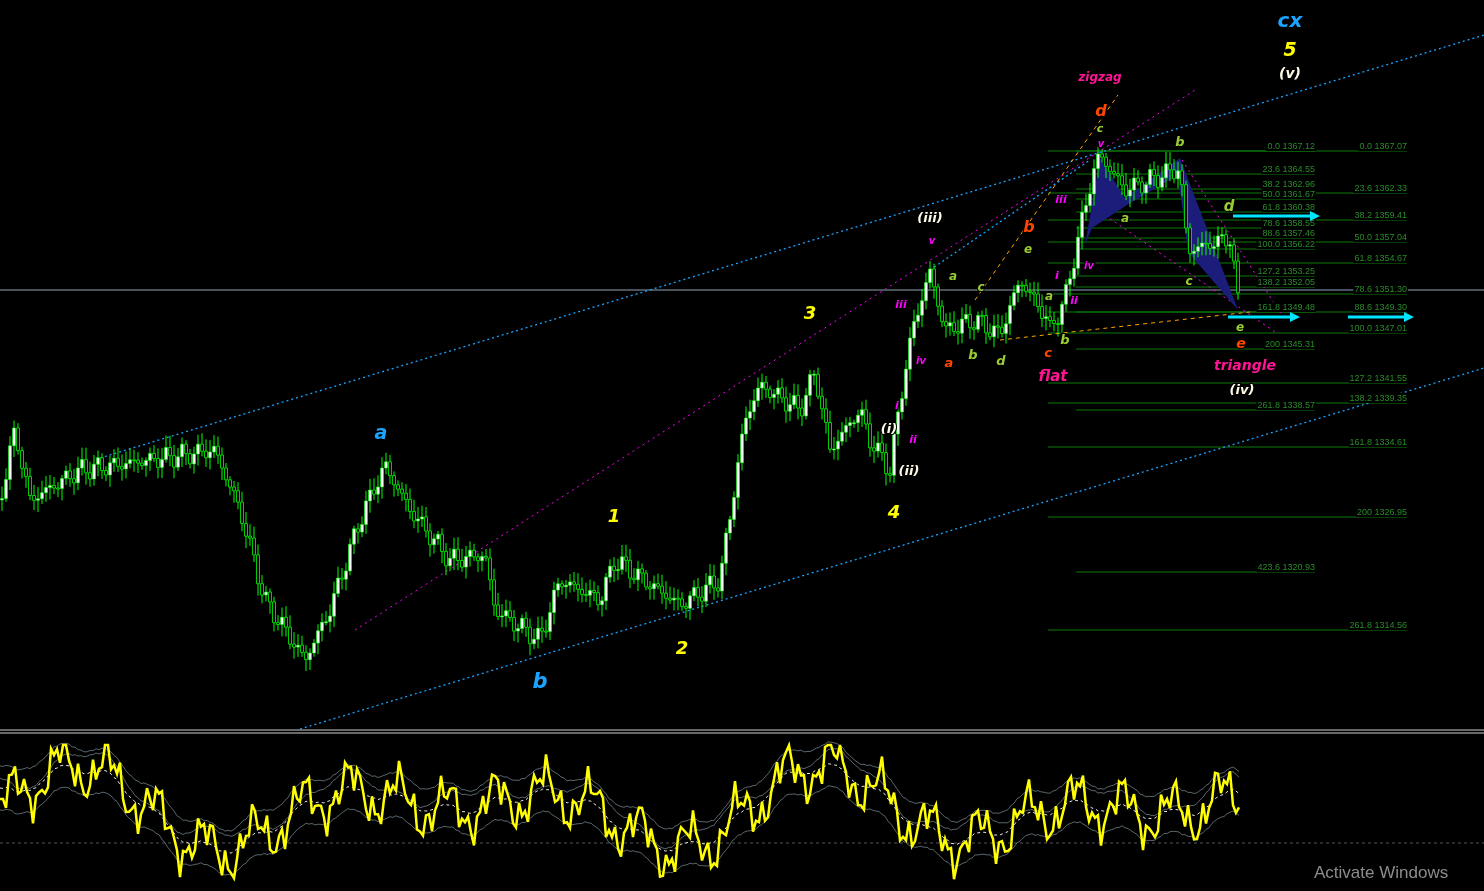  I want to click on fibonacci-level-label: 0.0 1367.07, so click(1383, 146).